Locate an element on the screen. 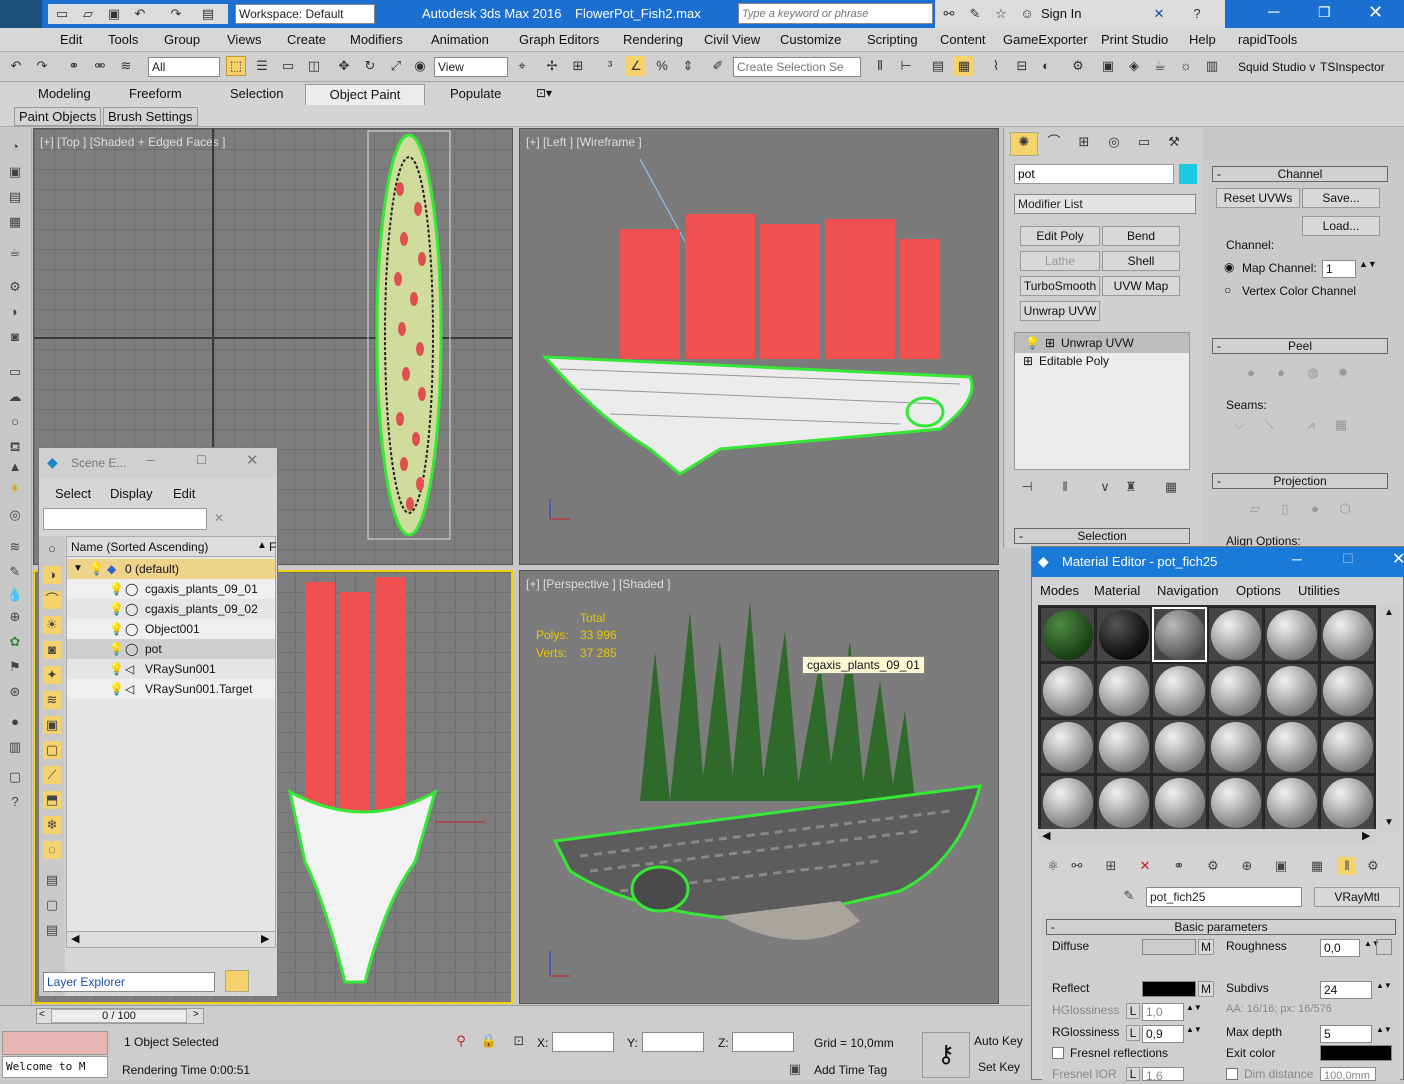 The height and width of the screenshot is (1084, 1404). window-crossing-icon: ◫ is located at coordinates (314, 66).